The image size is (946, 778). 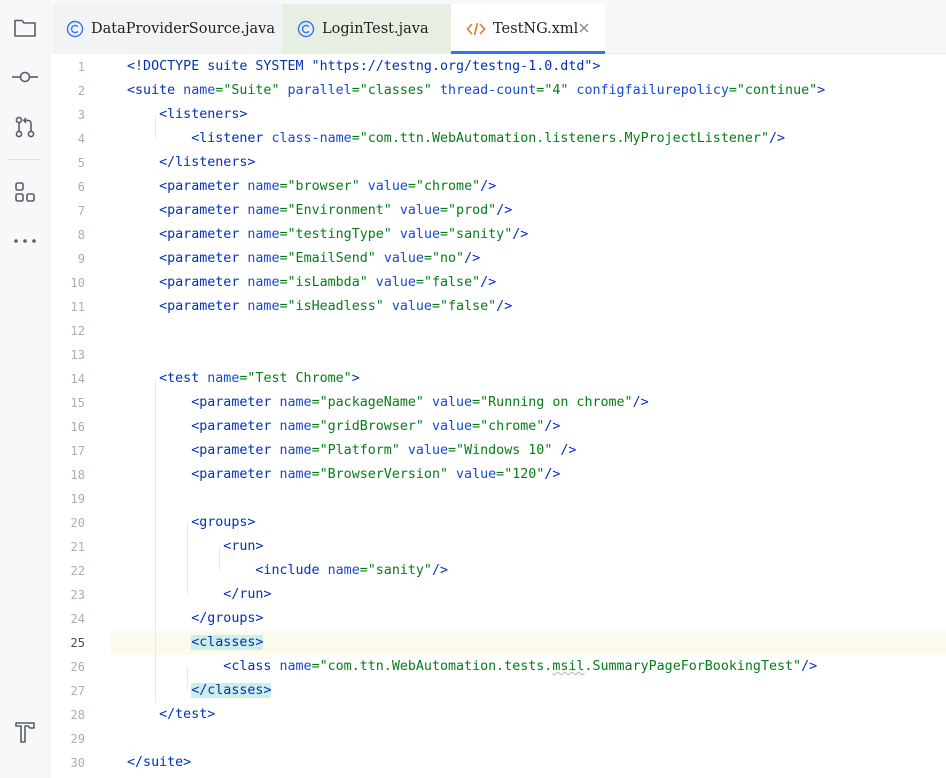 I want to click on tab-label: DataProviderSource.java, so click(x=183, y=29).